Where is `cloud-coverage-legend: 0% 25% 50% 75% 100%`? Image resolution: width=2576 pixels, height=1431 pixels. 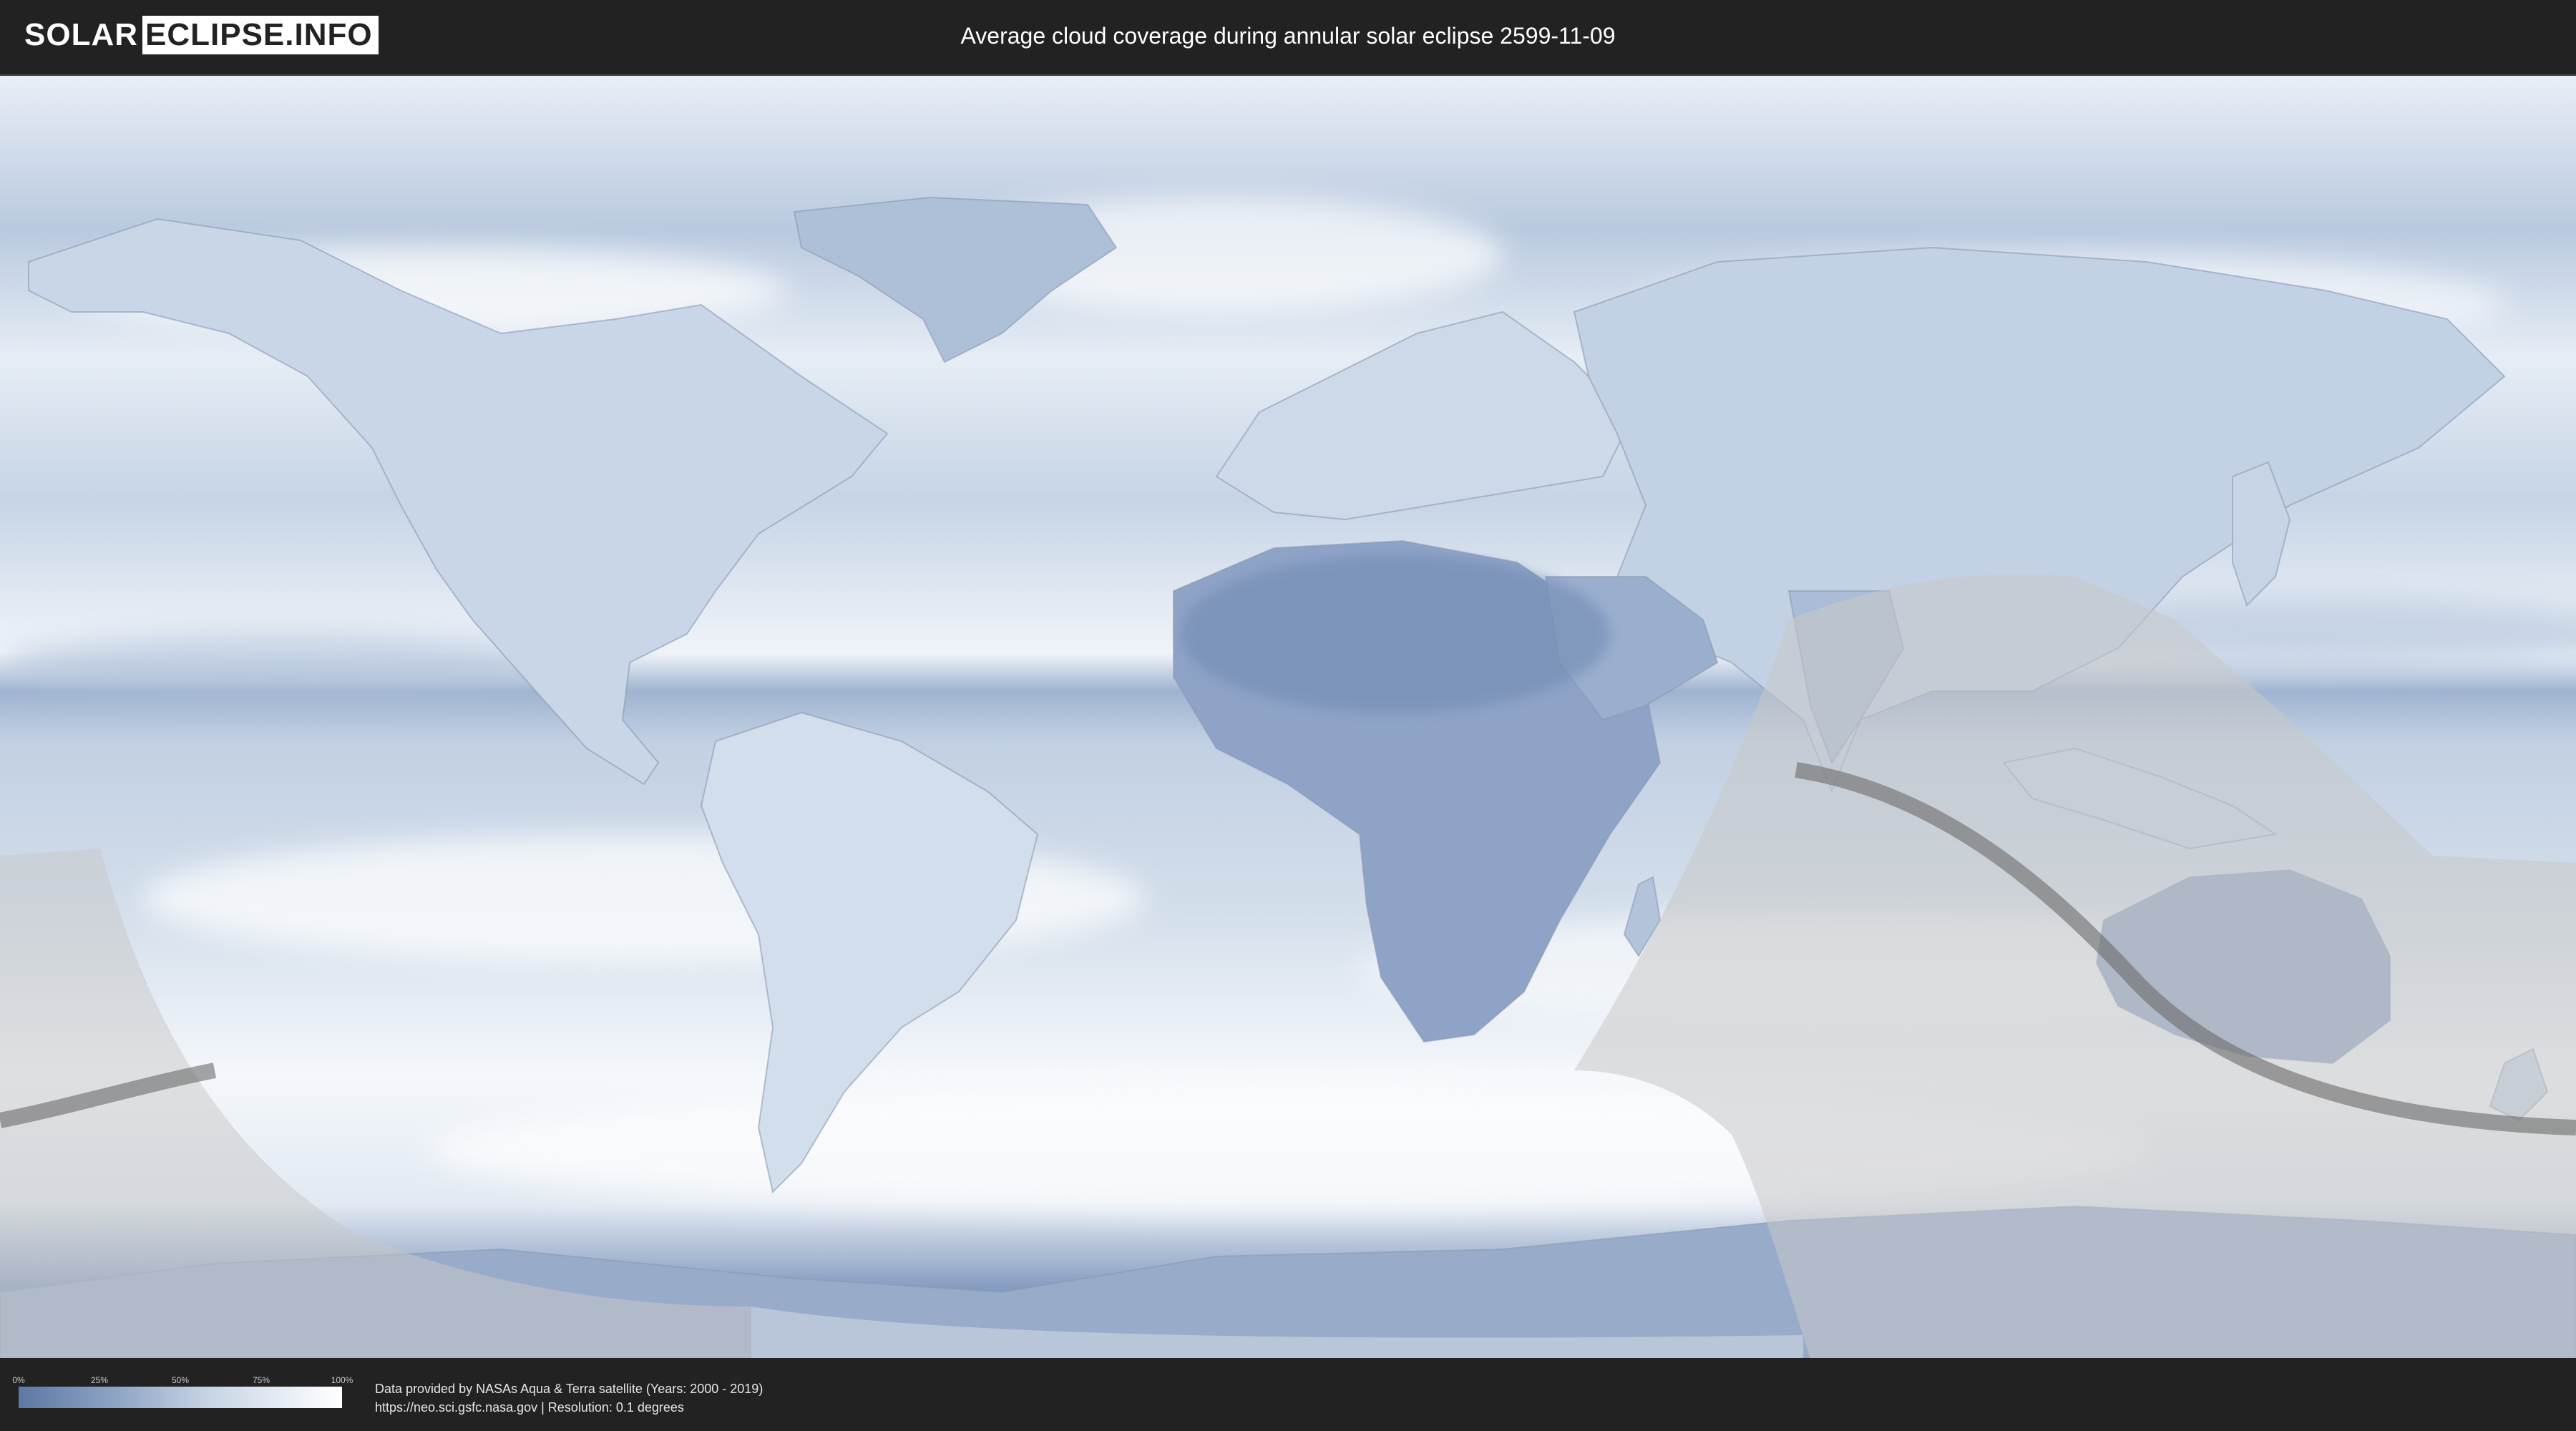 cloud-coverage-legend: 0% 25% 50% 75% 100% is located at coordinates (182, 1391).